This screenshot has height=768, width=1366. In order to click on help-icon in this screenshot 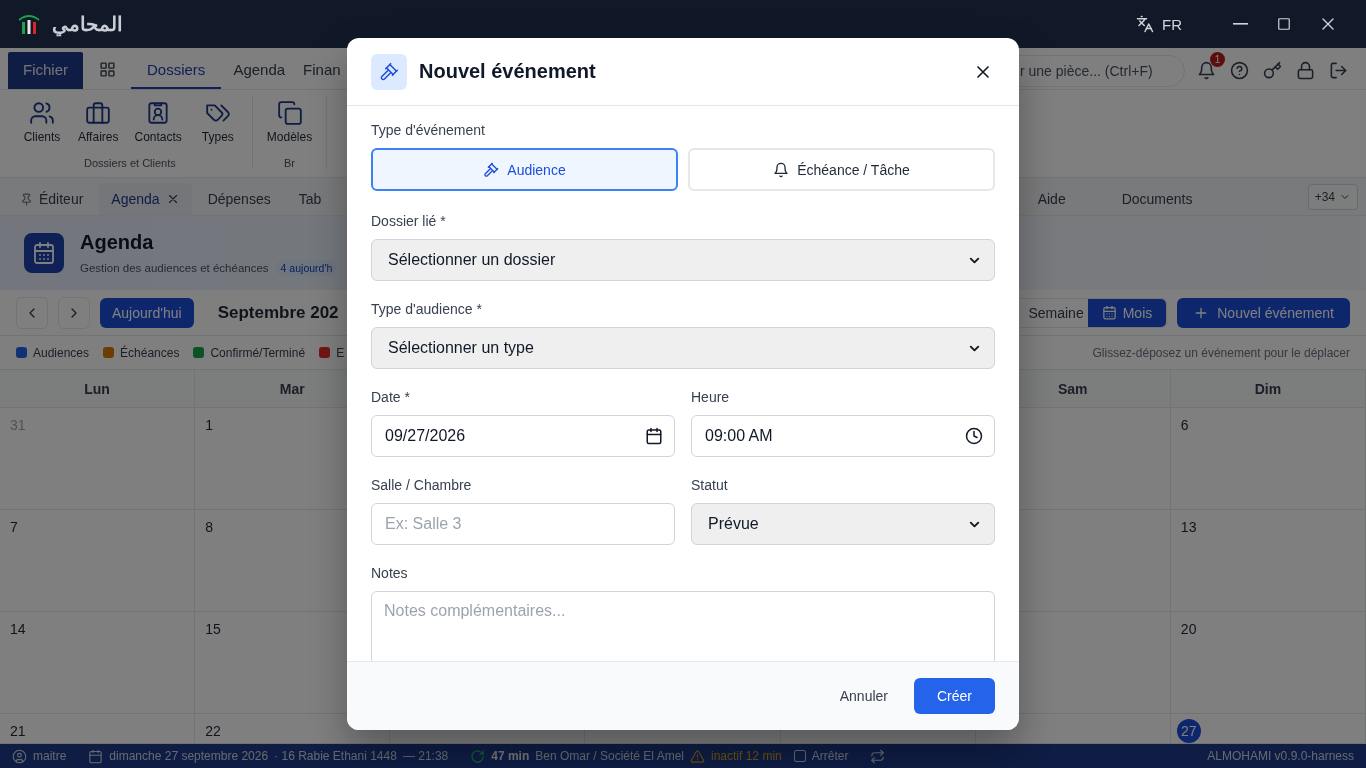, I will do `click(1239, 70)`.